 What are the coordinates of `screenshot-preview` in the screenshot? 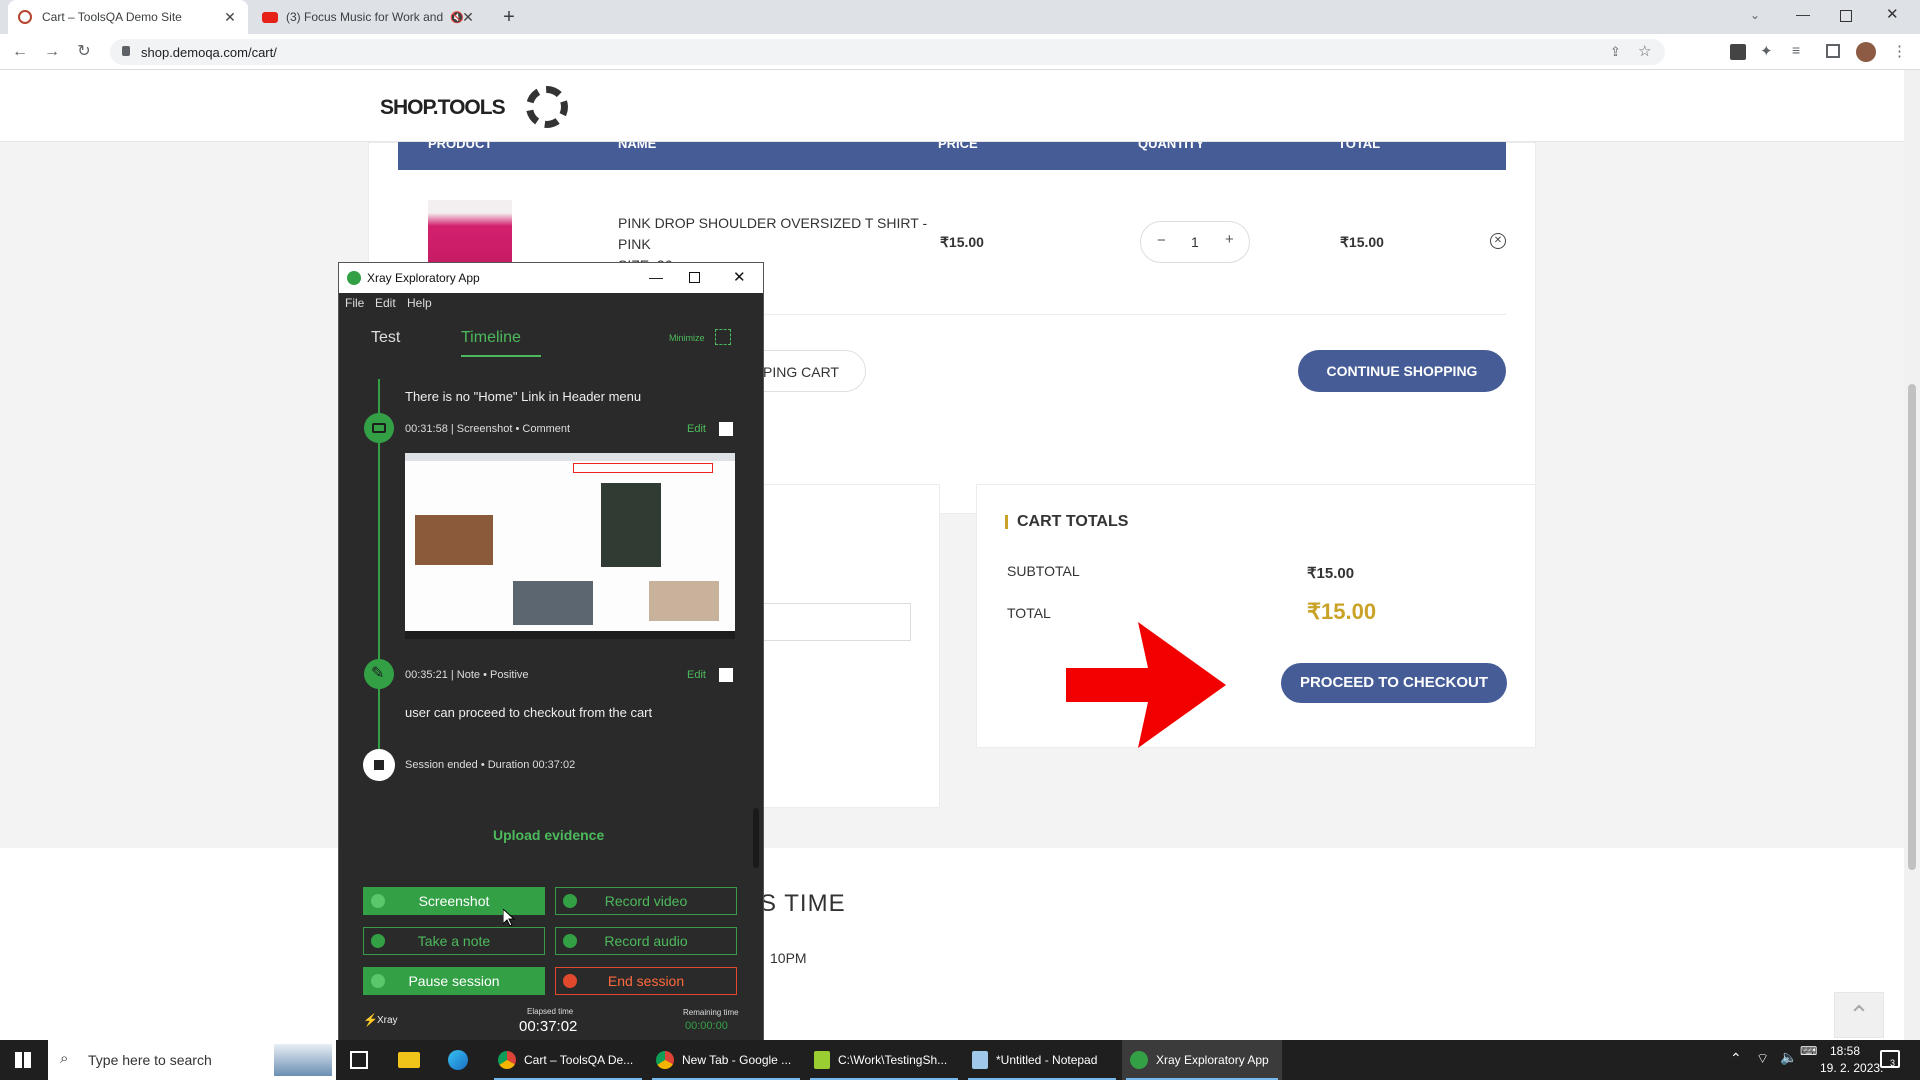 It's located at (570, 546).